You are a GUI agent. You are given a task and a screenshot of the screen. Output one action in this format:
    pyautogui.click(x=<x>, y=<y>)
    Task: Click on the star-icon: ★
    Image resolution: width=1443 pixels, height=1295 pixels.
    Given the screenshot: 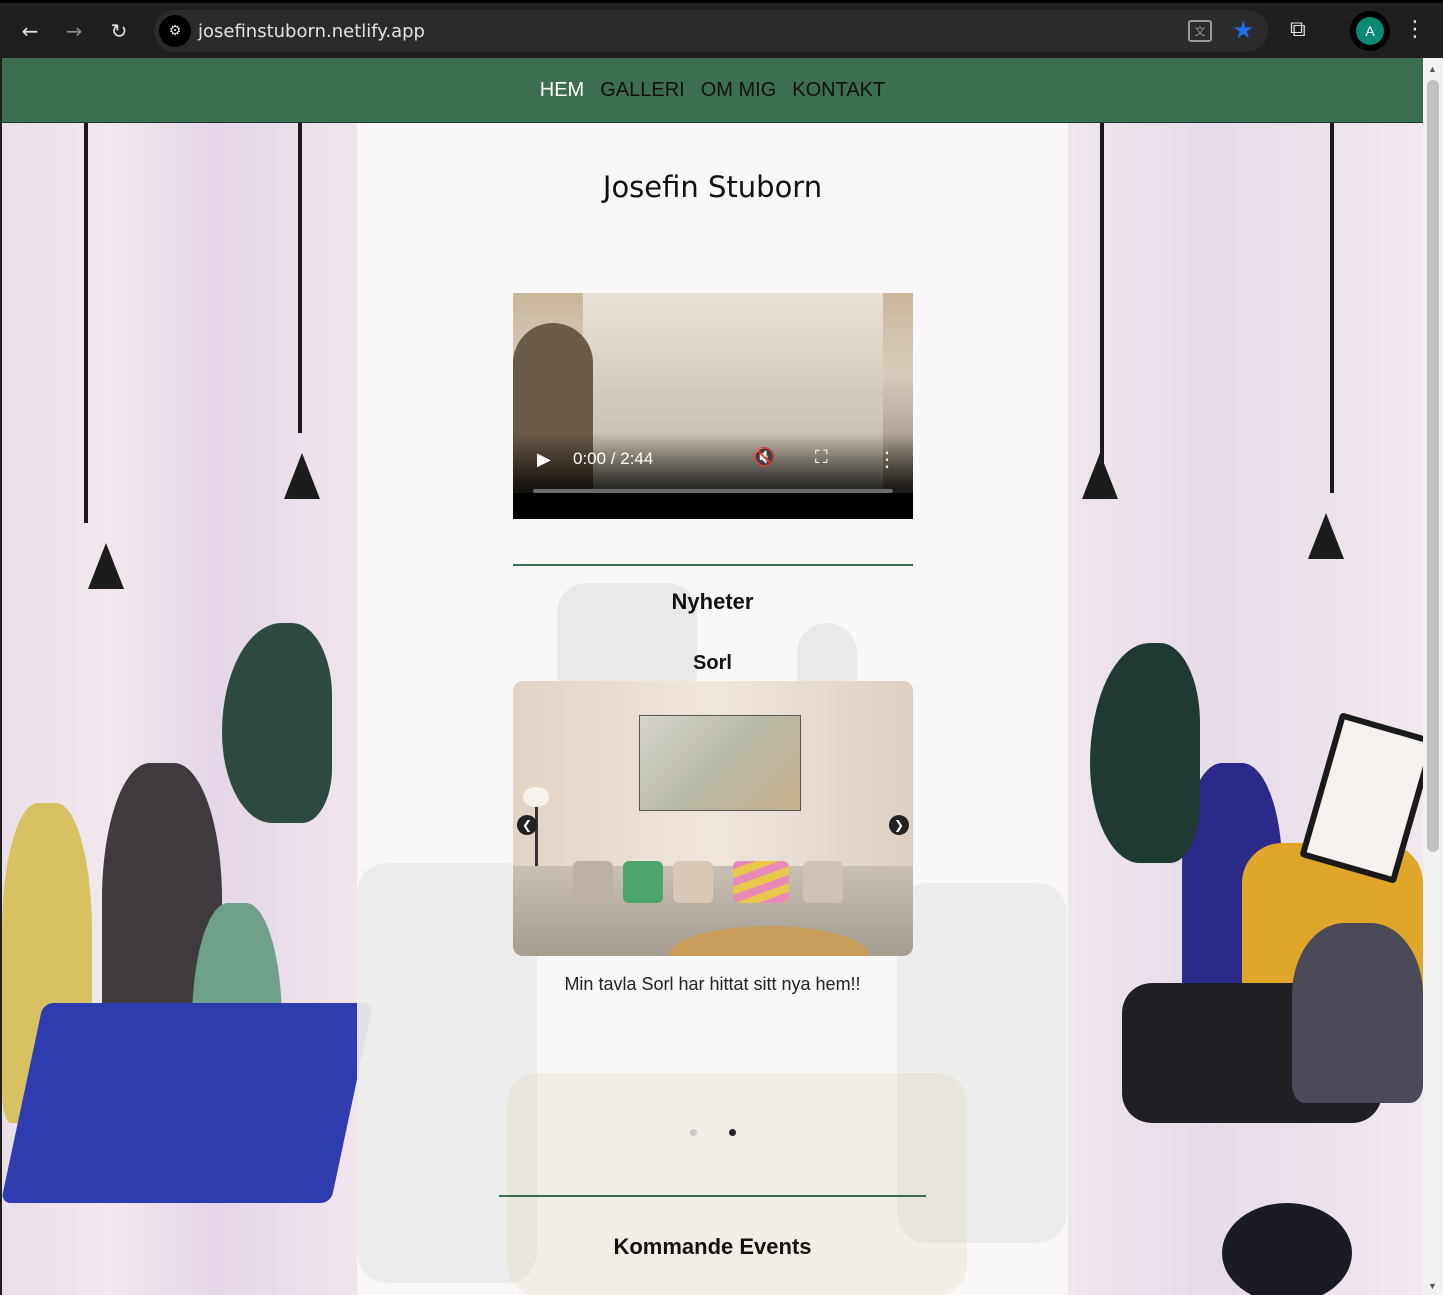 What is the action you would take?
    pyautogui.click(x=1243, y=30)
    